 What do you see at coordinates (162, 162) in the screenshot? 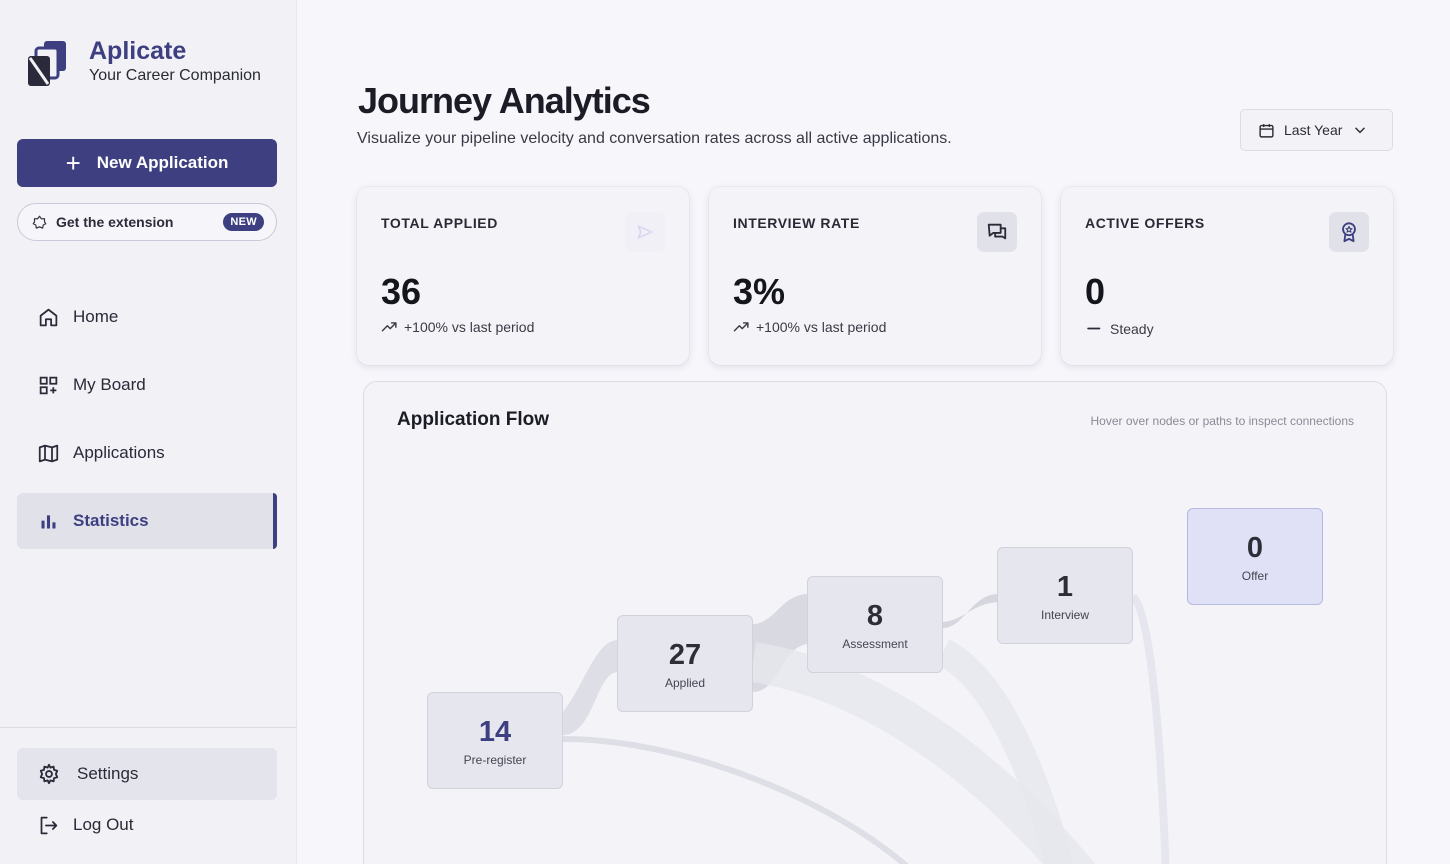
I see `new-application-label: New Application` at bounding box center [162, 162].